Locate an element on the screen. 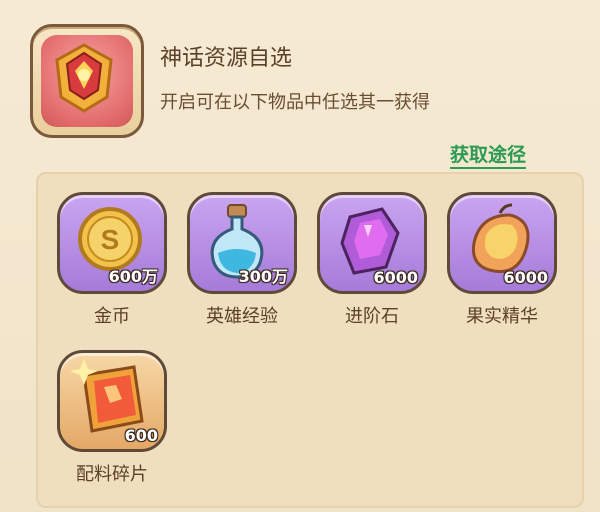 This screenshot has height=512, width=600. list-item: 6000 进阶石 is located at coordinates (372, 260).